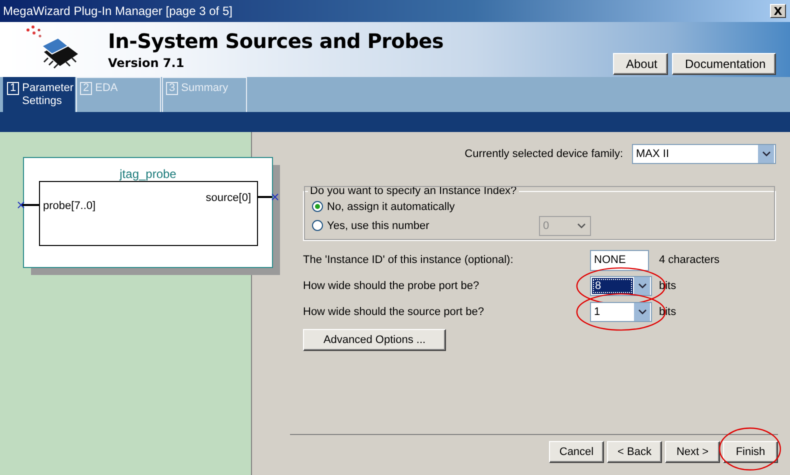  What do you see at coordinates (689, 260) in the screenshot?
I see `unit-label: 4 characters` at bounding box center [689, 260].